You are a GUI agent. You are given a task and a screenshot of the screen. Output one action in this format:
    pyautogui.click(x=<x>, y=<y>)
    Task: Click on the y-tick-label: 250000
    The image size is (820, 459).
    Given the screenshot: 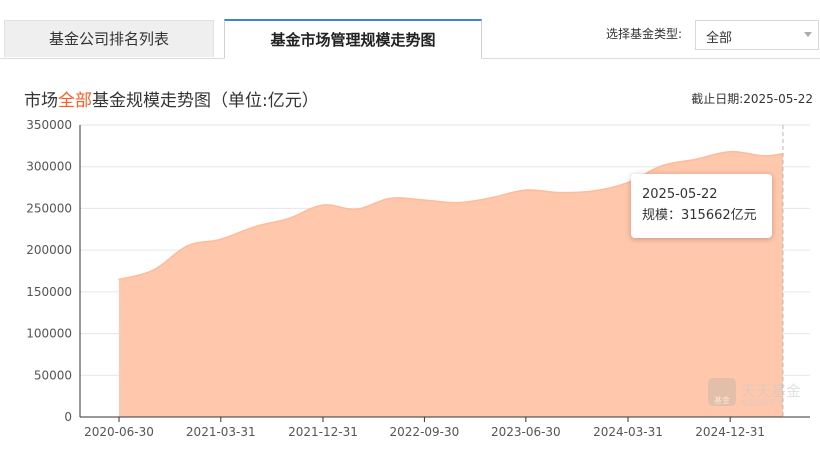 What is the action you would take?
    pyautogui.click(x=49, y=208)
    